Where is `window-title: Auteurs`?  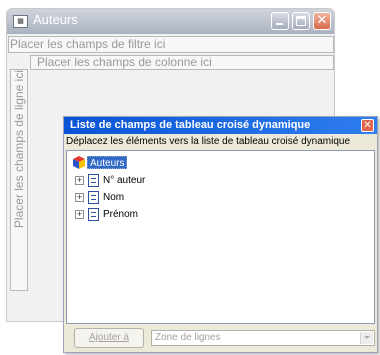
window-title: Auteurs is located at coordinates (55, 19).